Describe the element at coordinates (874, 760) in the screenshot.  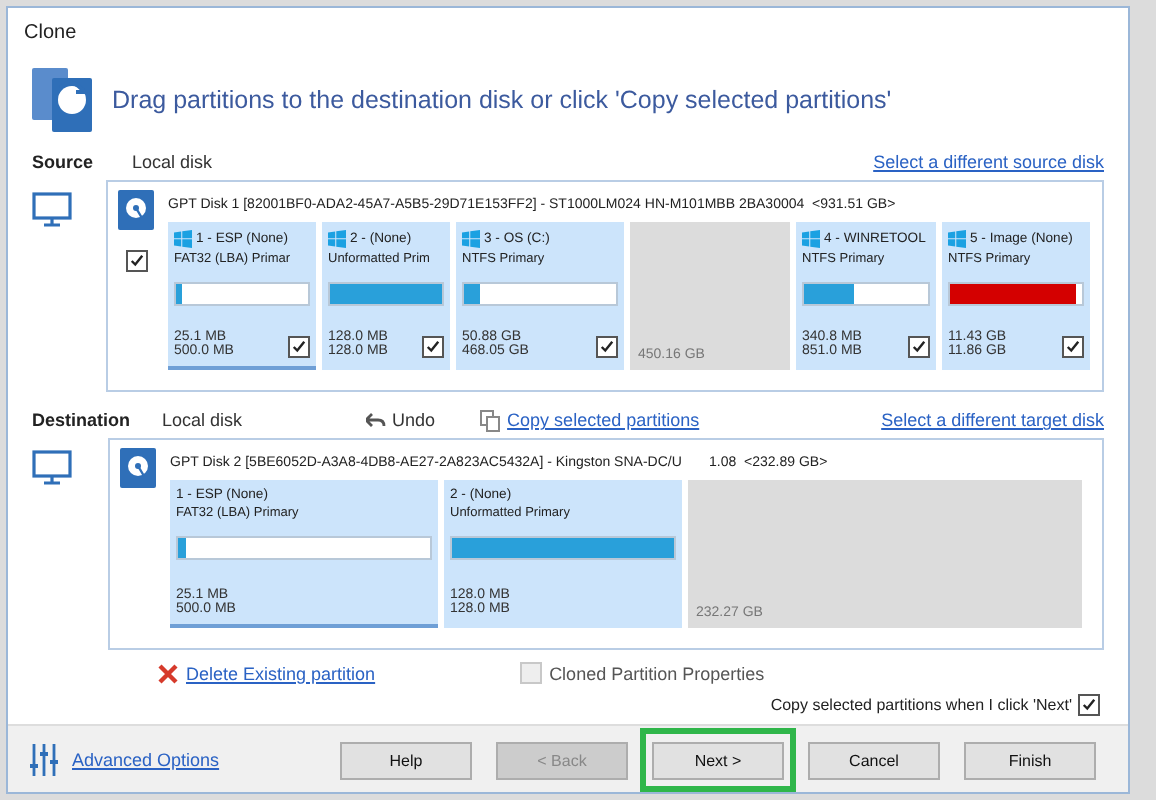
I see `dialog-button: Cancel` at that location.